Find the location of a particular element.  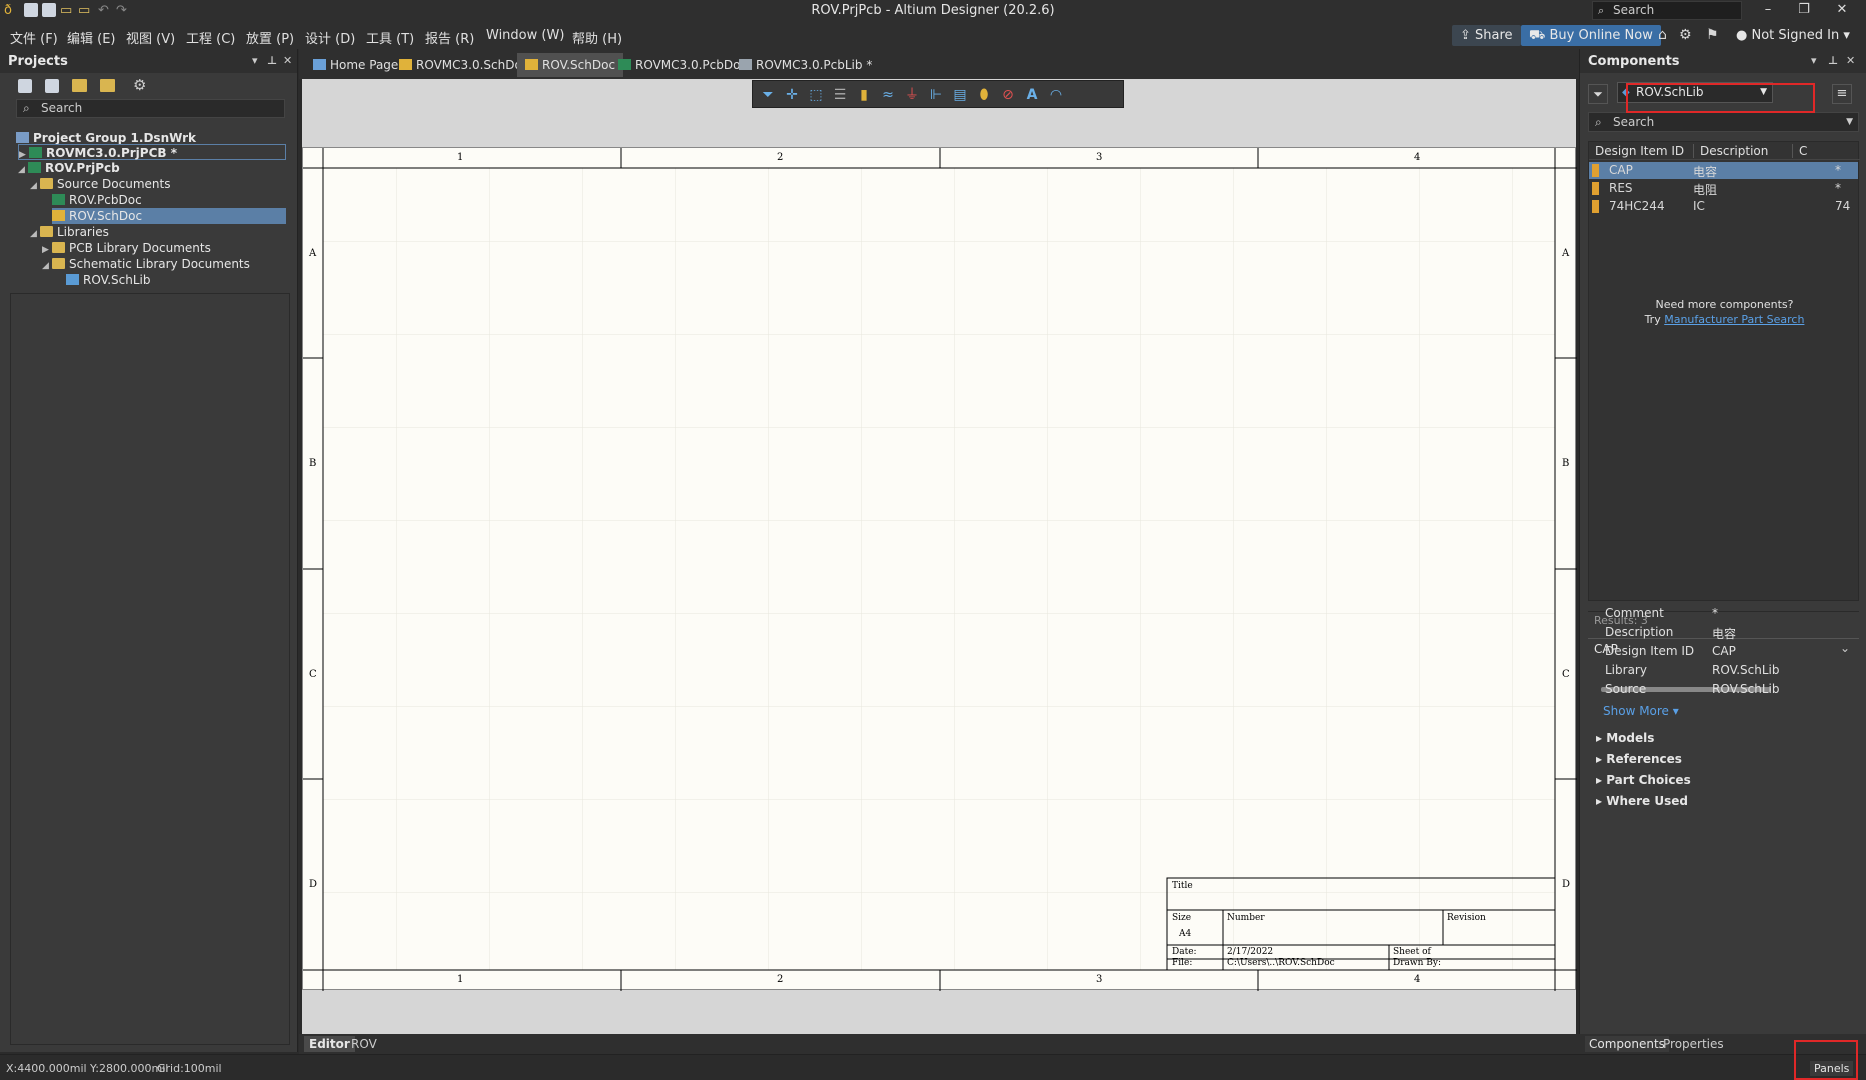

table-row: RES 电阻 * is located at coordinates (1723, 188).